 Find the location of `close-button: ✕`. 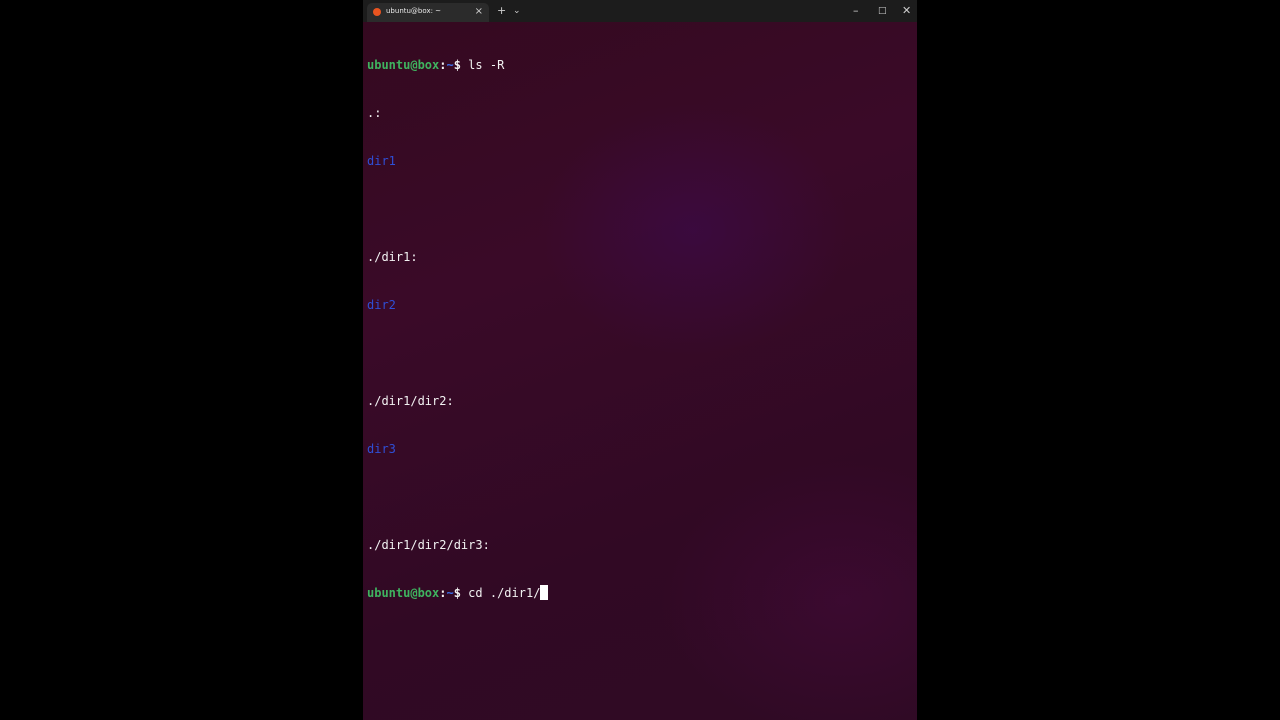

close-button: ✕ is located at coordinates (906, 11).